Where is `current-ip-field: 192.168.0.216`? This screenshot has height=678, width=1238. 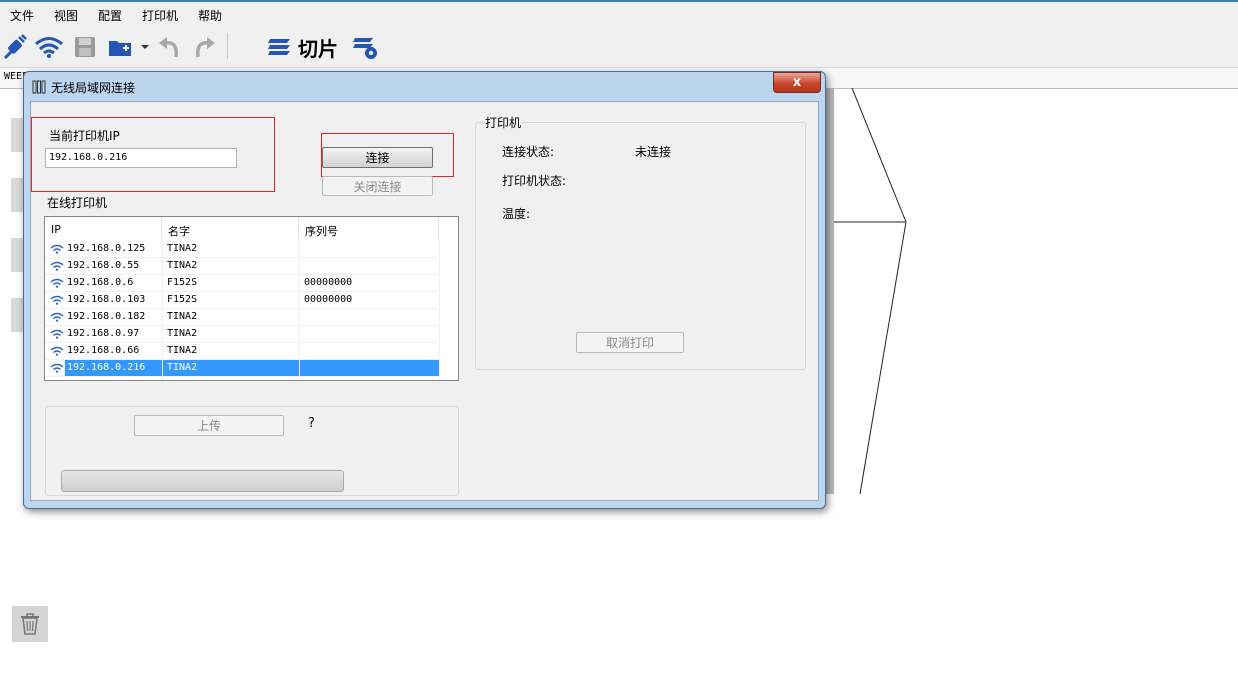 current-ip-field: 192.168.0.216 is located at coordinates (141, 158).